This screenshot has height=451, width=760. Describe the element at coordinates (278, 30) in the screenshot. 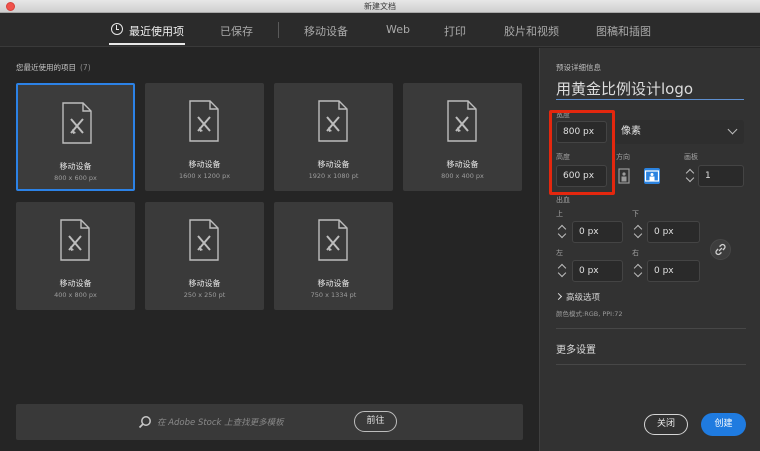

I see `tab-divider` at that location.